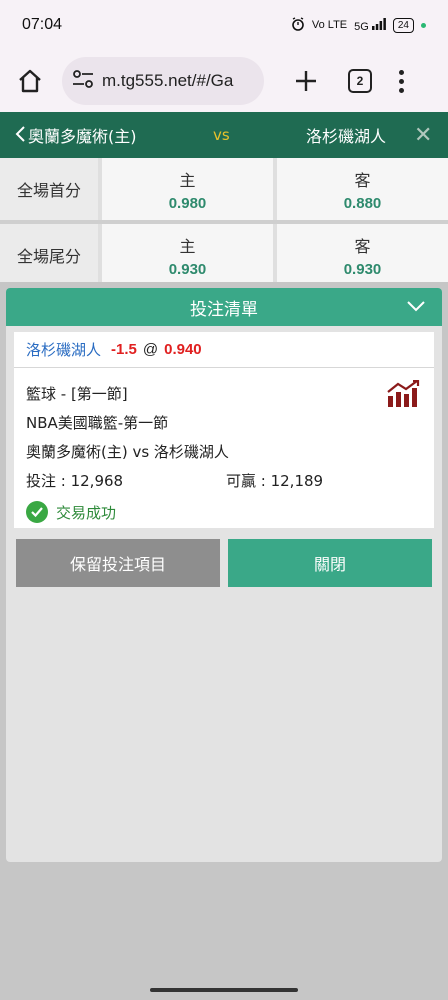 Image resolution: width=448 pixels, height=1000 pixels. What do you see at coordinates (361, 26) in the screenshot?
I see `signal-label: 5G` at bounding box center [361, 26].